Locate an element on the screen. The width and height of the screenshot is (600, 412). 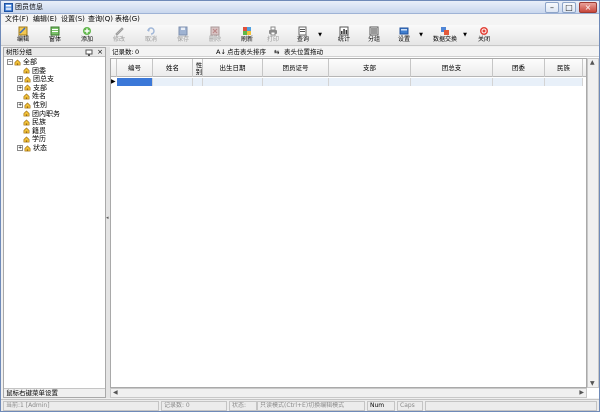
tree-item: + 支部 is located at coordinates (32, 88).